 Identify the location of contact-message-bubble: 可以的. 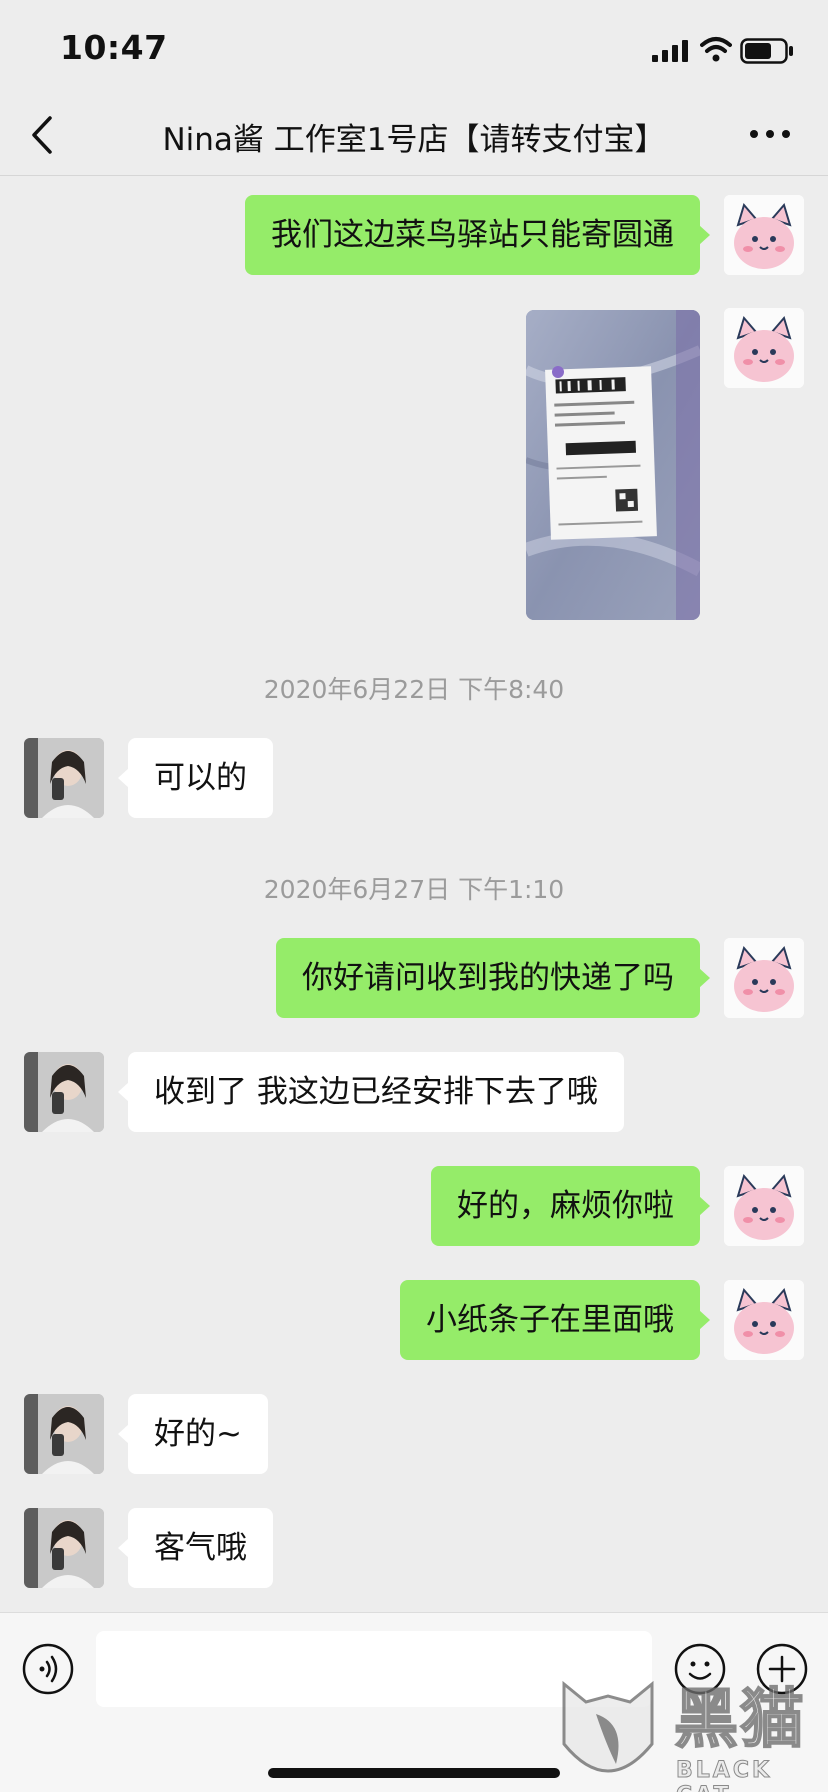
(195, 778).